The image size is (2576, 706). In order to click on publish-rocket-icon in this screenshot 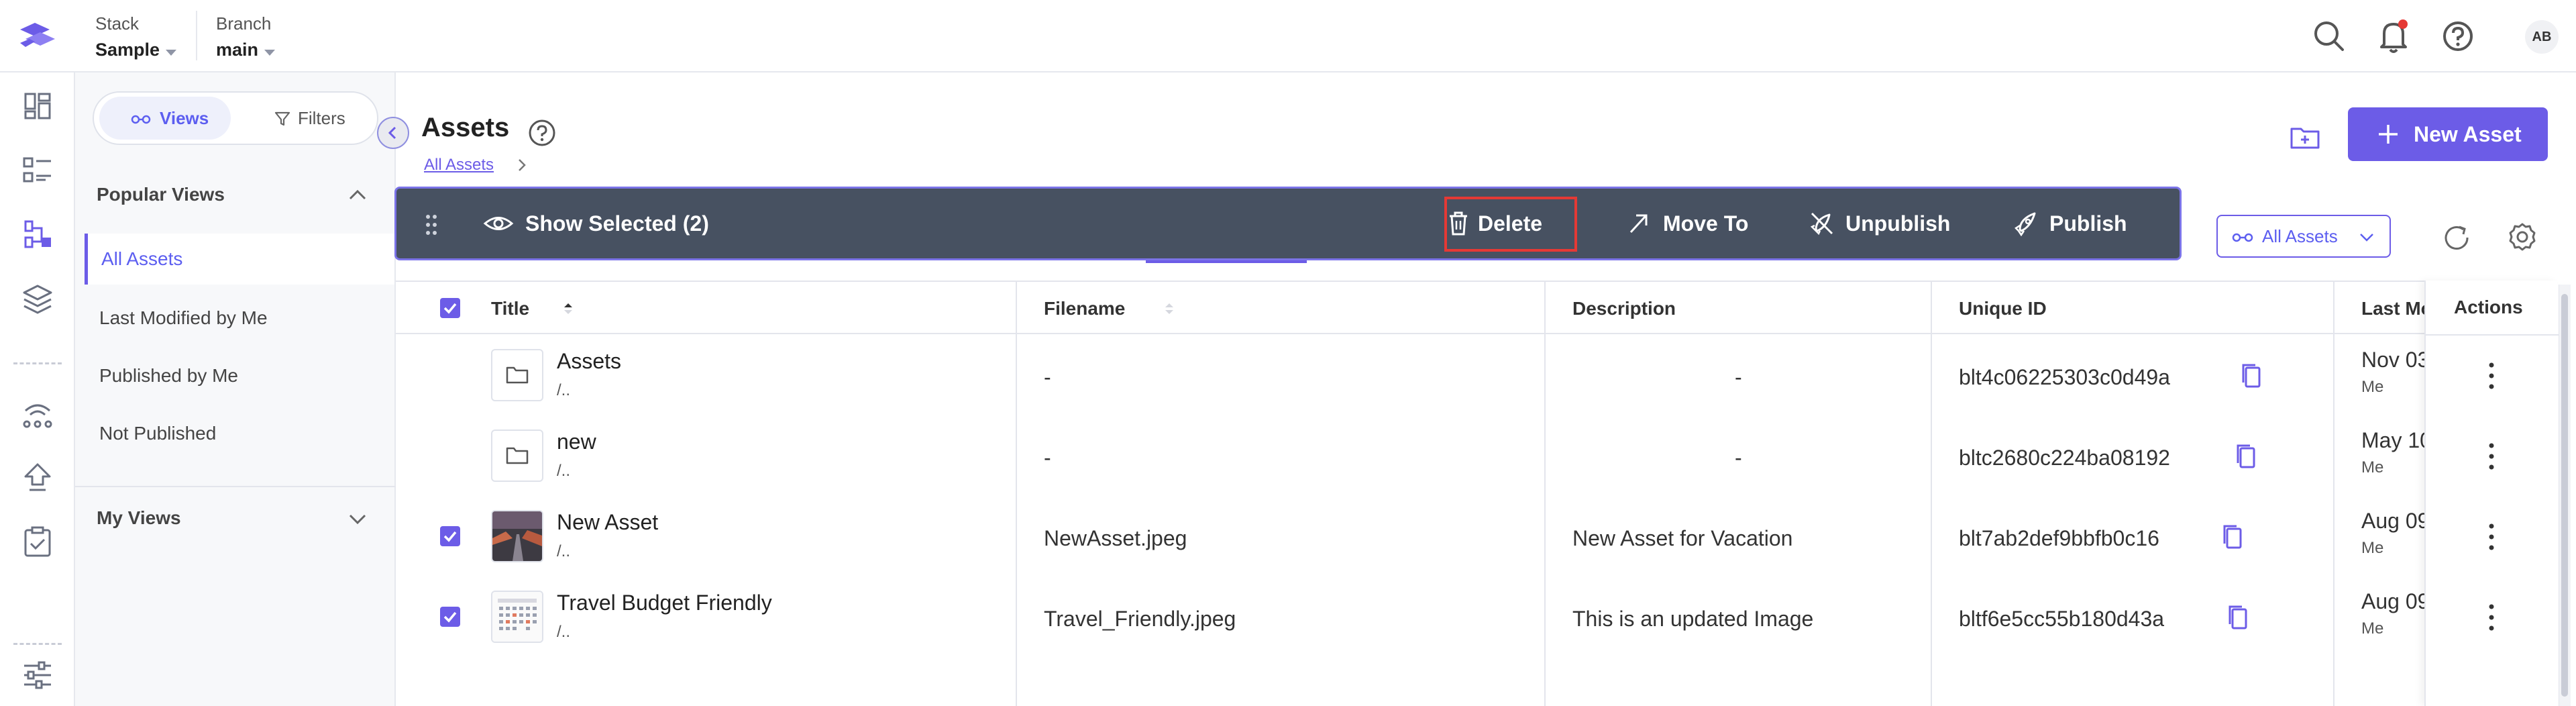, I will do `click(2025, 224)`.